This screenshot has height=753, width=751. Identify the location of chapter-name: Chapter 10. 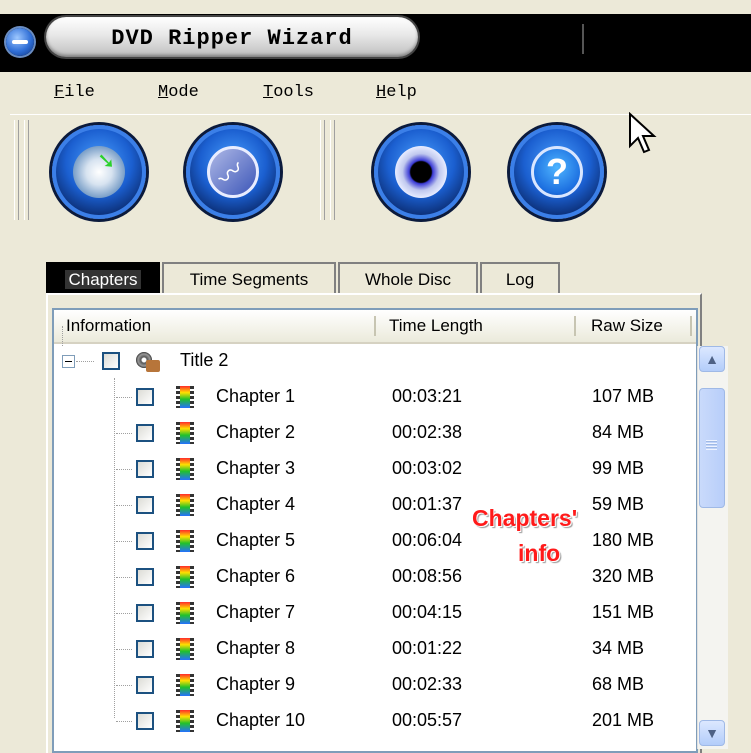
(261, 720).